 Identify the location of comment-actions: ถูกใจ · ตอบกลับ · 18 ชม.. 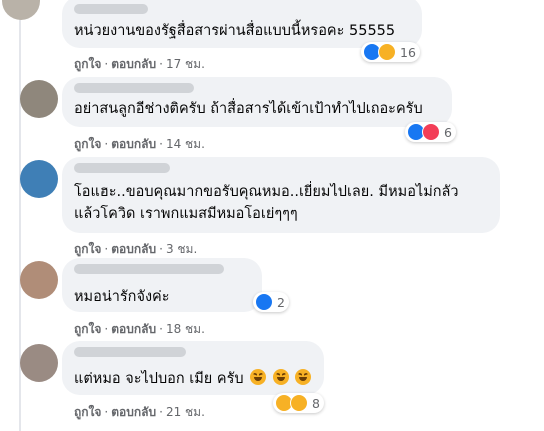
(139, 329).